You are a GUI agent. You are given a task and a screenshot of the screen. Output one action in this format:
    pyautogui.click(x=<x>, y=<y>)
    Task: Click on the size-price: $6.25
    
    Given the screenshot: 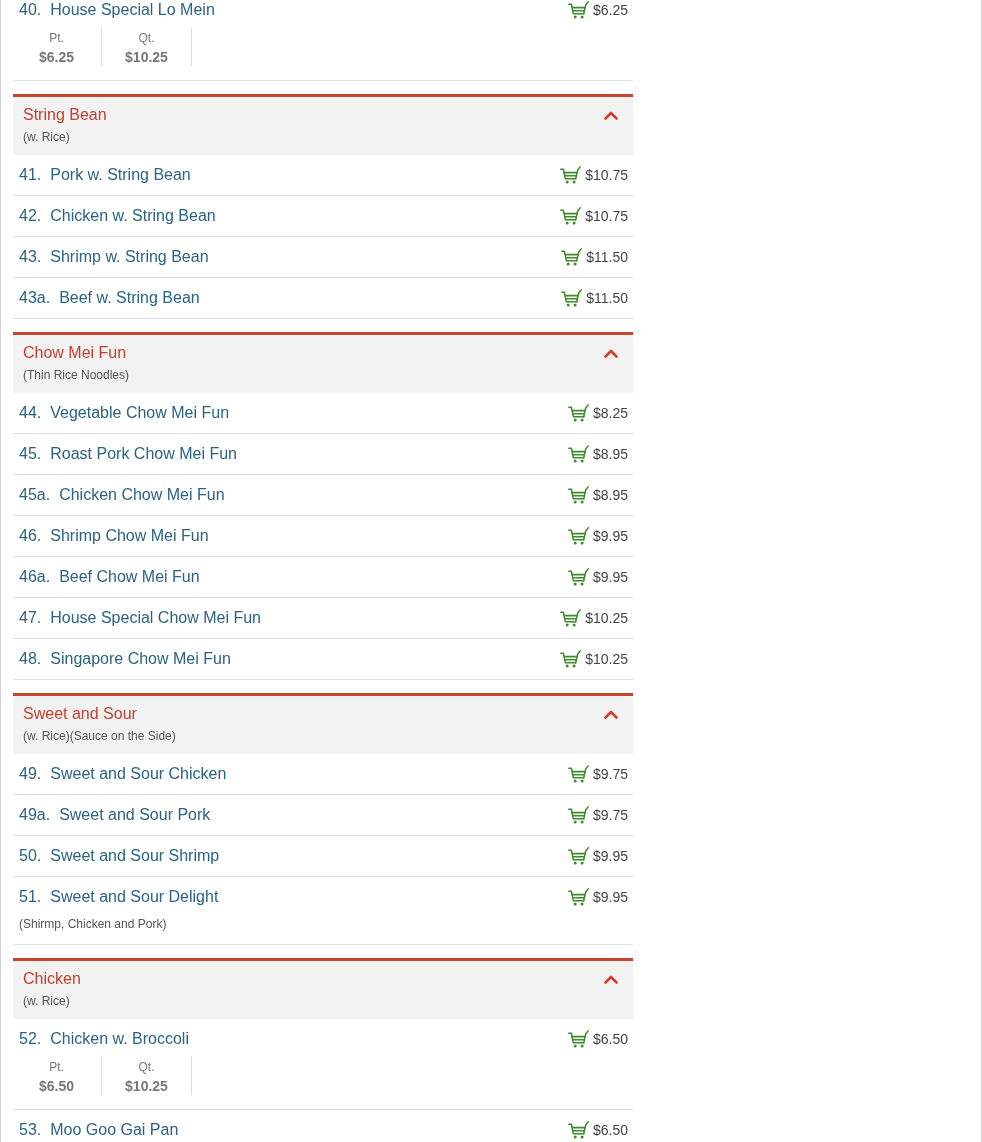 What is the action you would take?
    pyautogui.click(x=56, y=57)
    